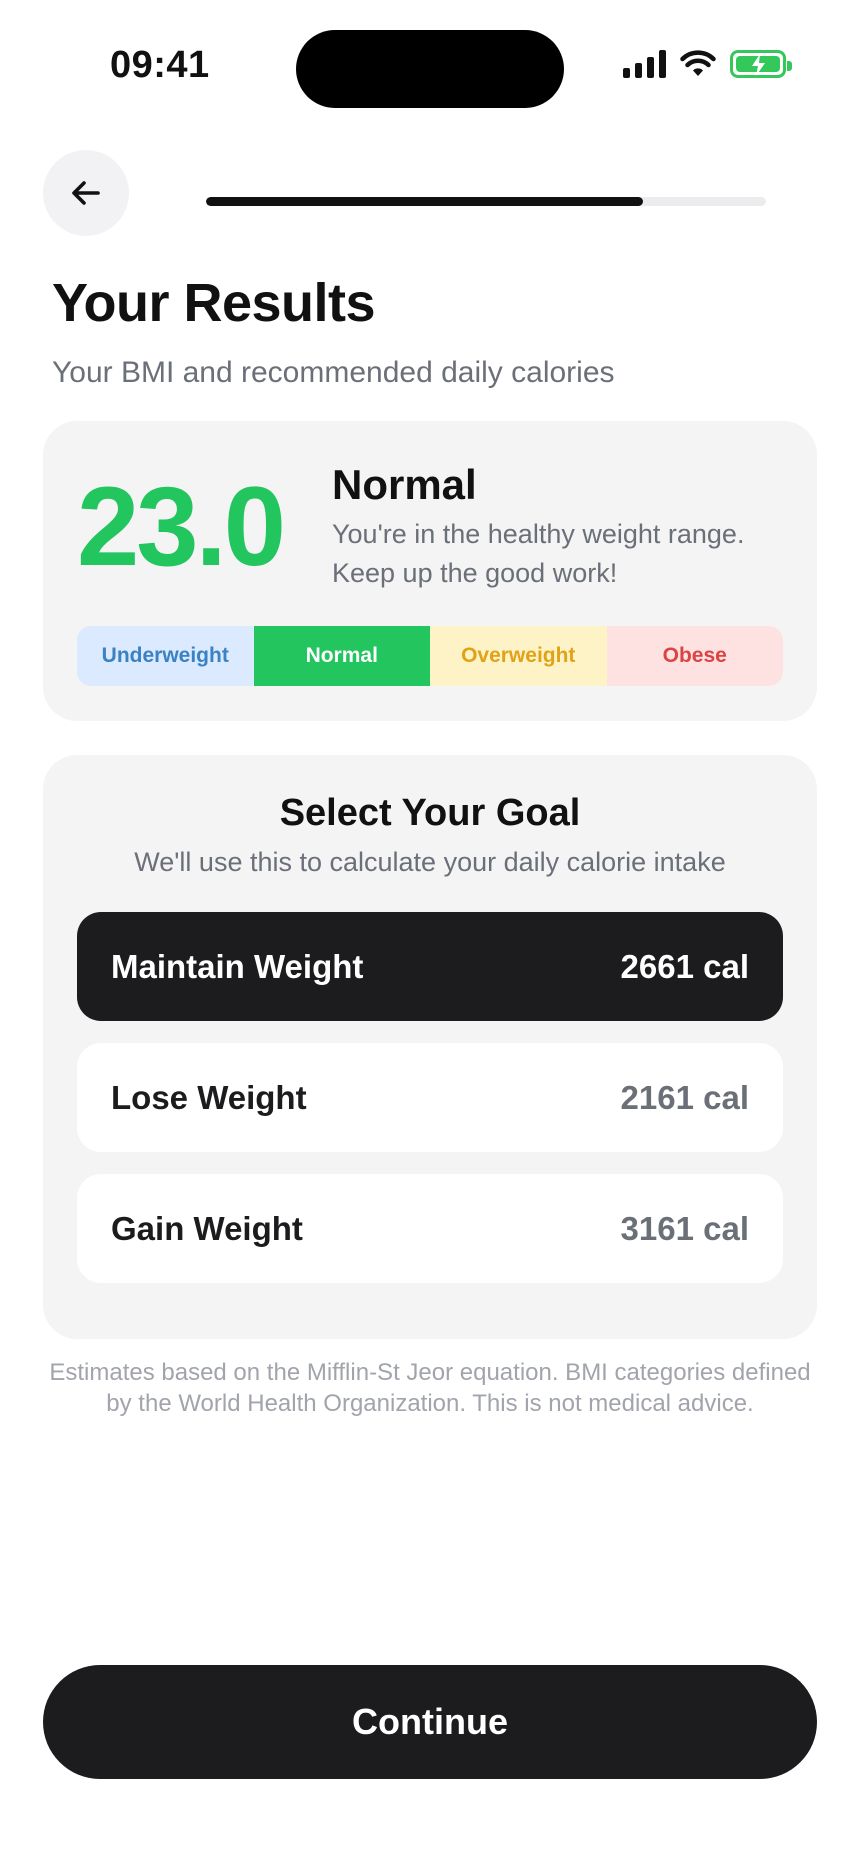 The image size is (860, 1869). What do you see at coordinates (761, 64) in the screenshot?
I see `battery-charging-icon` at bounding box center [761, 64].